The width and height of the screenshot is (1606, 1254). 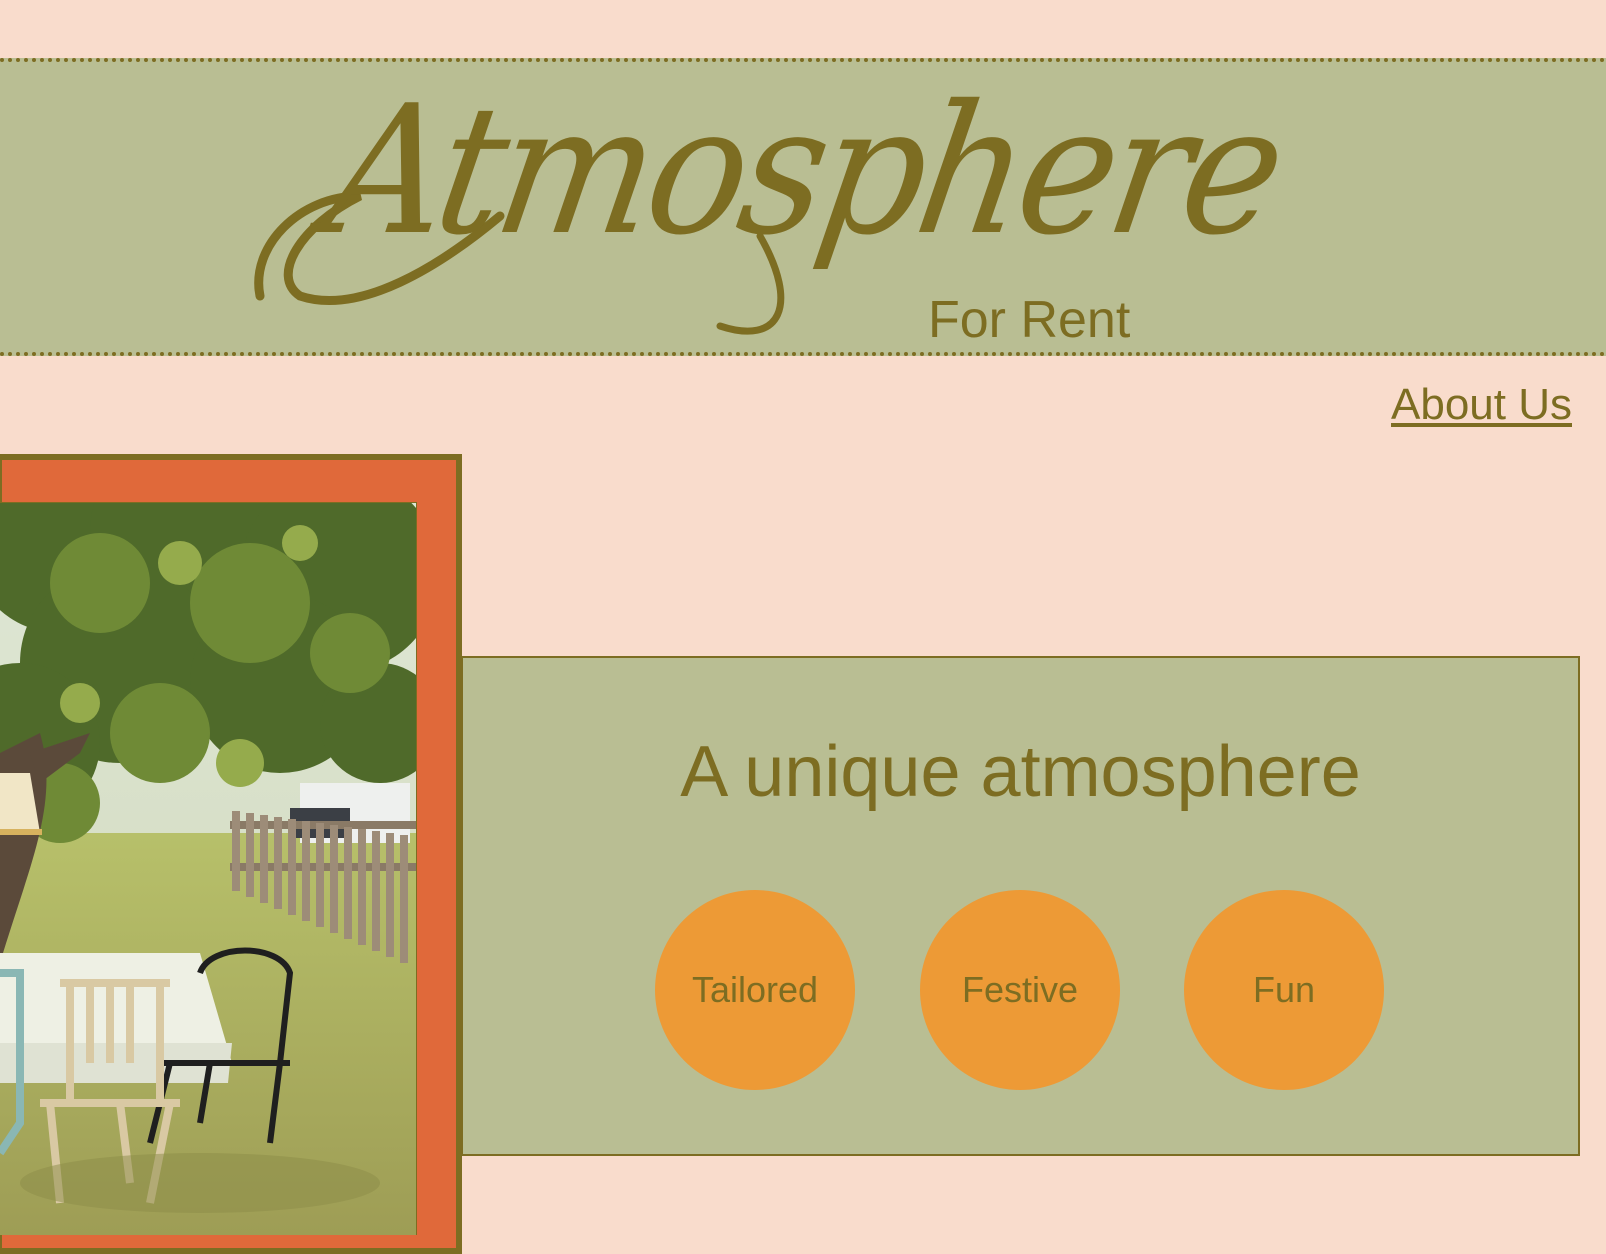 I want to click on brand-title-text: Atmosphere, so click(x=803, y=170).